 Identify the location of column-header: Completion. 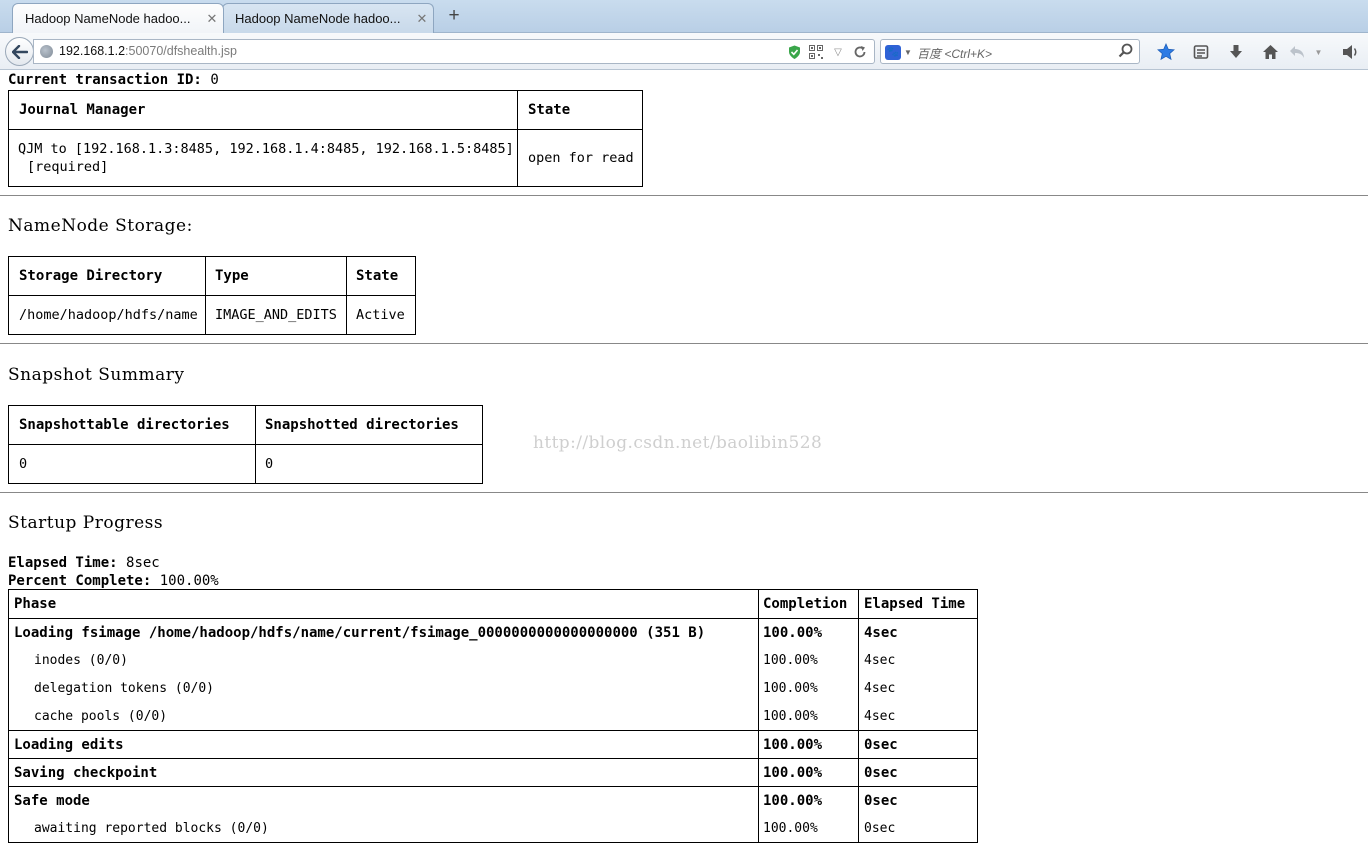
(808, 604).